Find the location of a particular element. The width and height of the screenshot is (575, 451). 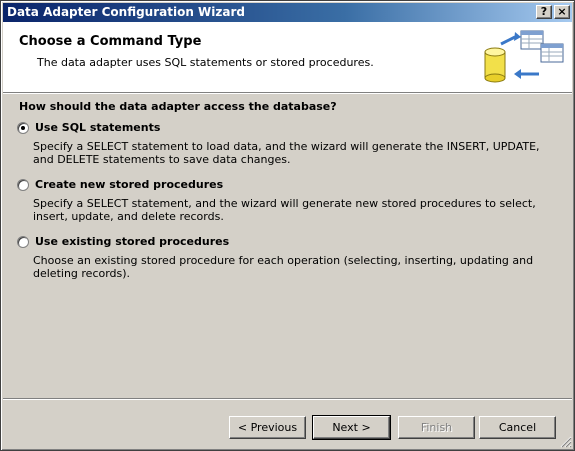

header-separator is located at coordinates (287, 93).